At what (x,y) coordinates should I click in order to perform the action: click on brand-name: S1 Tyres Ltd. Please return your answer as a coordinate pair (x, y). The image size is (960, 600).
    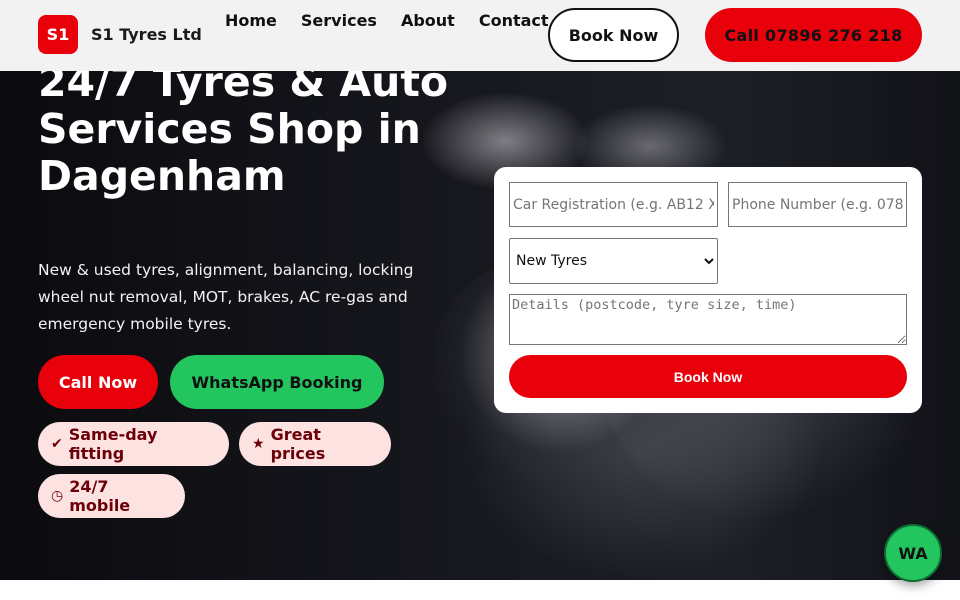
    Looking at the image, I should click on (146, 34).